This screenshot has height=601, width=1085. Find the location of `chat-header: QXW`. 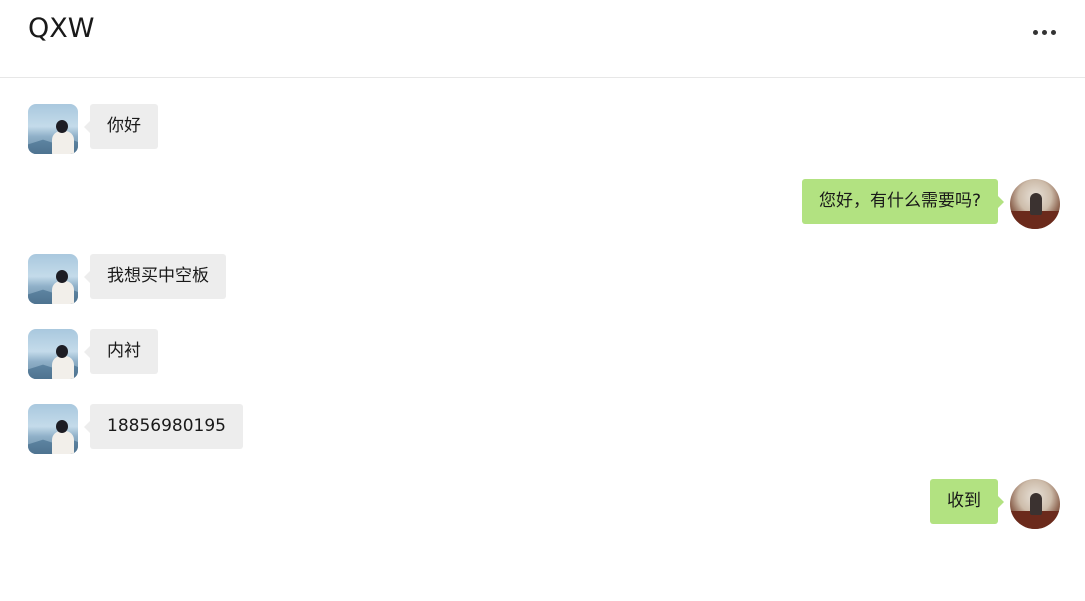

chat-header: QXW is located at coordinates (542, 39).